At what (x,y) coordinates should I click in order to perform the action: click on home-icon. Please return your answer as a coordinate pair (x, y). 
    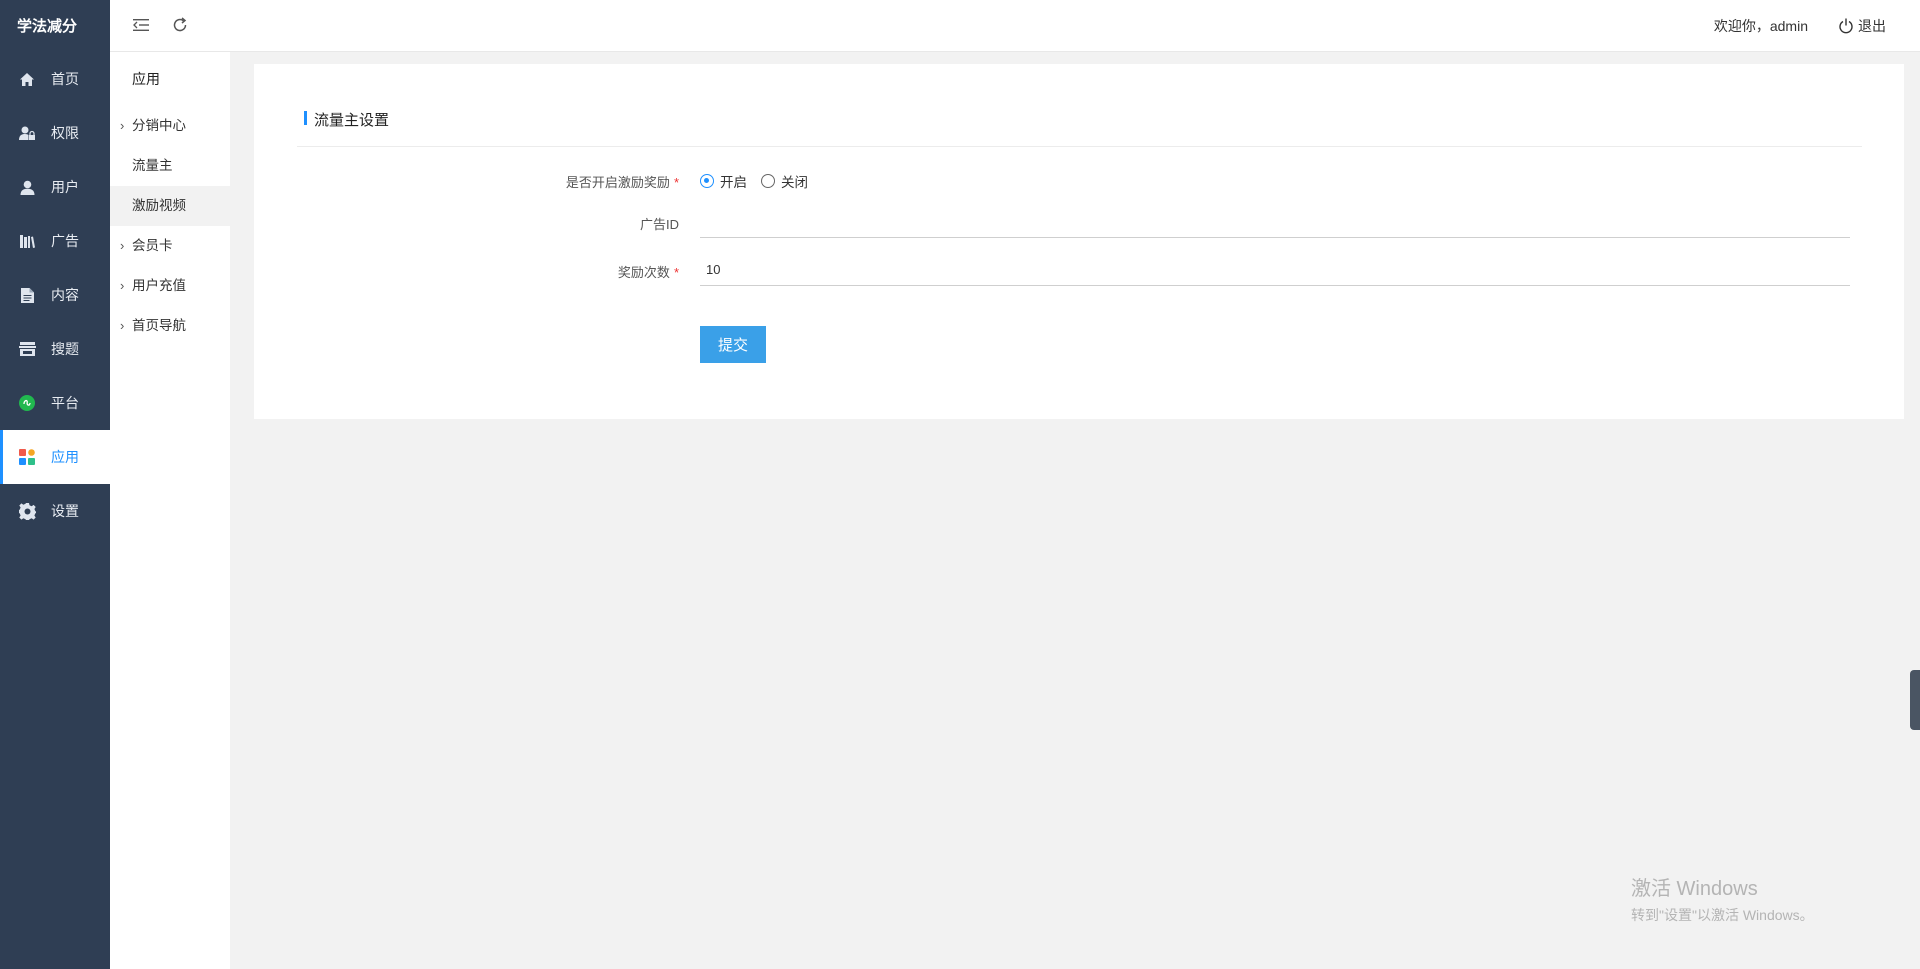
    Looking at the image, I should click on (27, 79).